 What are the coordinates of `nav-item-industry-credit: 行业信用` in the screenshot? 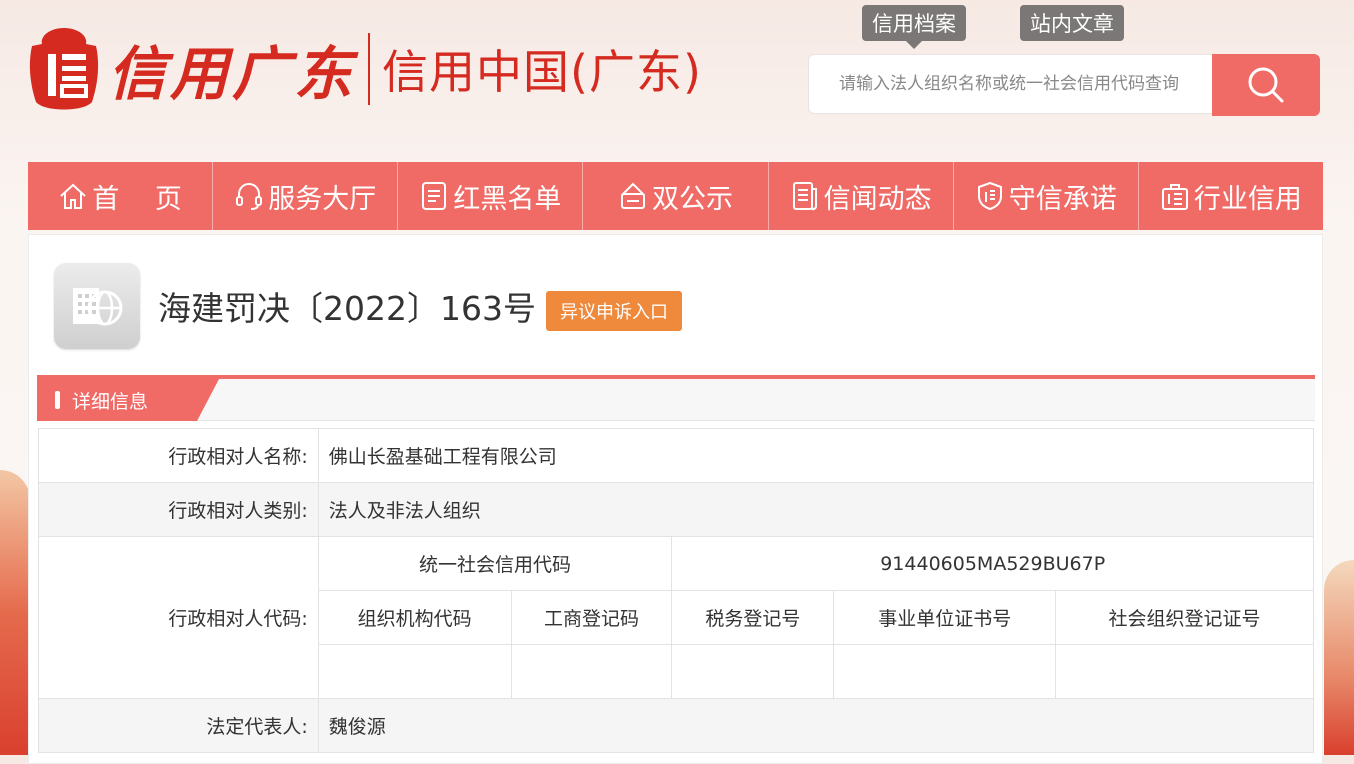 It's located at (1231, 196).